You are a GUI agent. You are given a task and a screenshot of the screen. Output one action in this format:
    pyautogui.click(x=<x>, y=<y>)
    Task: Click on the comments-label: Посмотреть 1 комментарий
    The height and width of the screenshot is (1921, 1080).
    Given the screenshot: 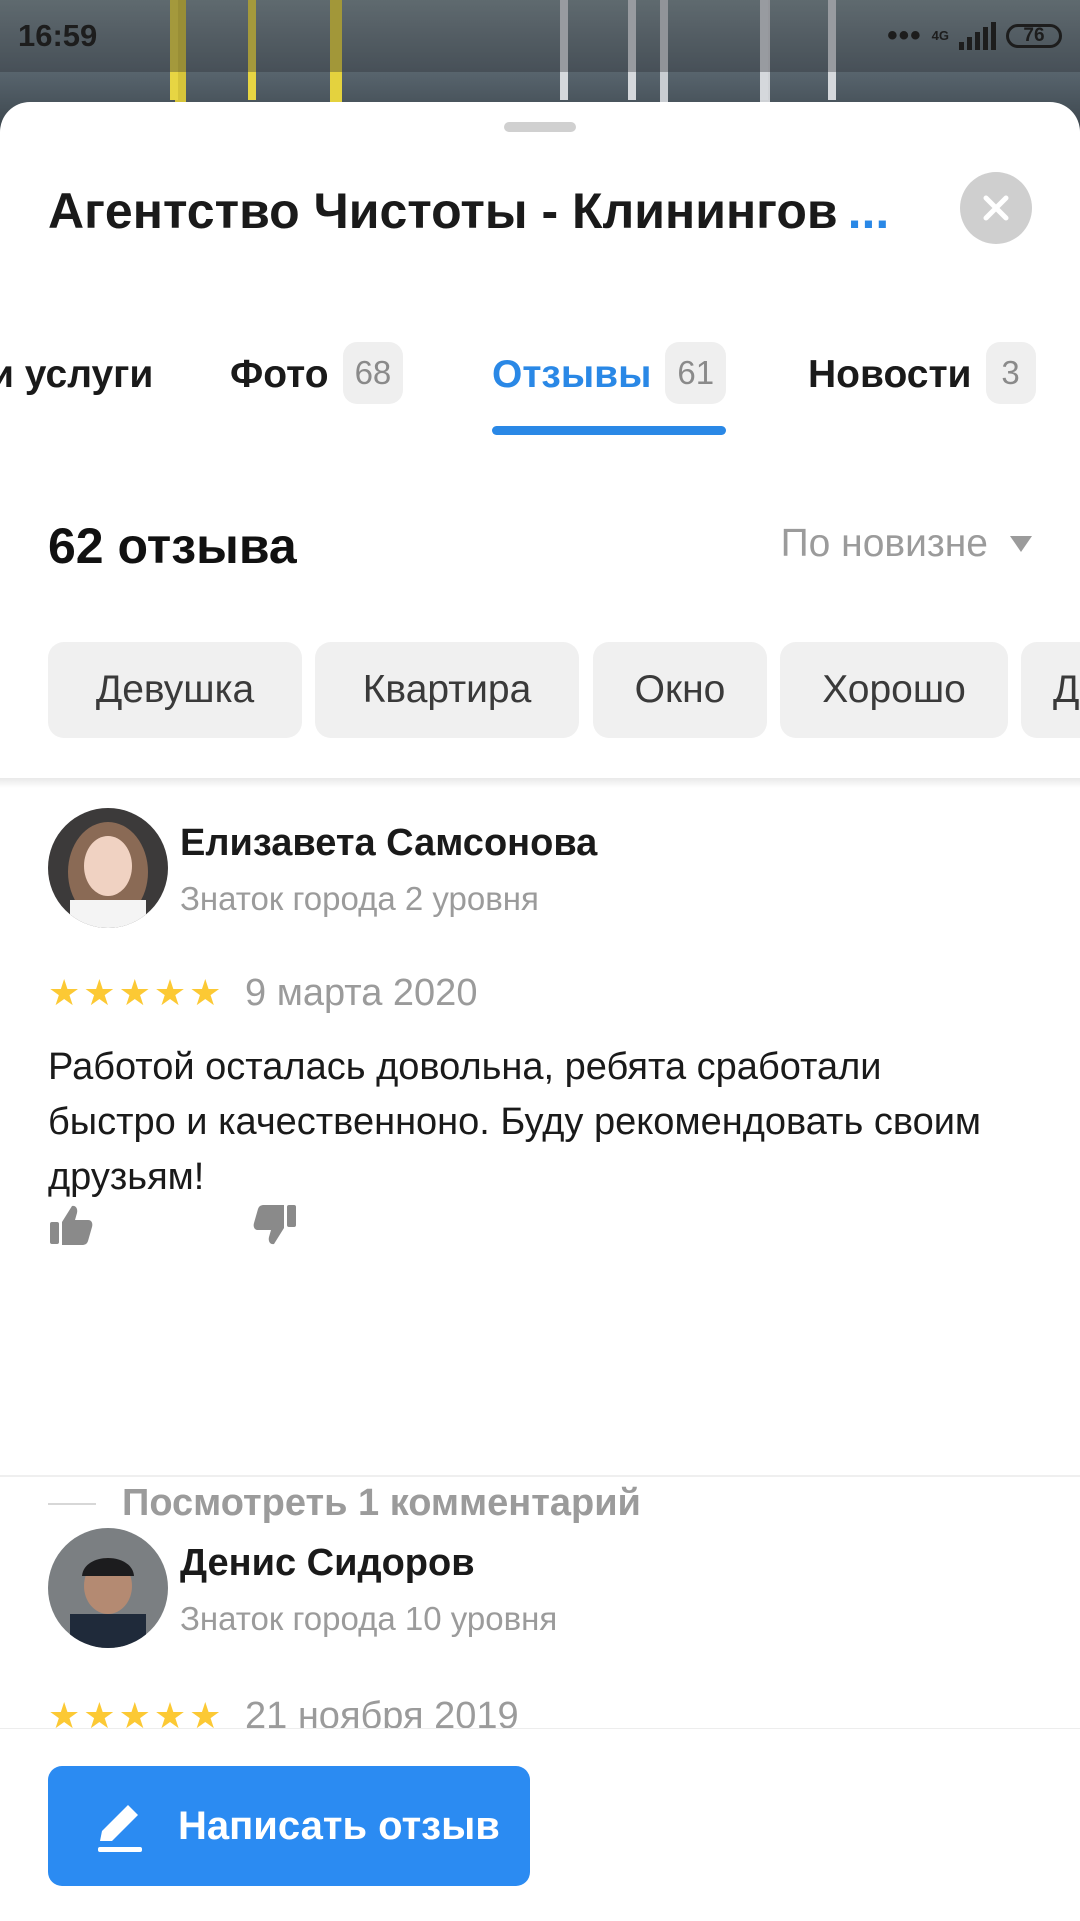 What is the action you would take?
    pyautogui.click(x=381, y=1503)
    